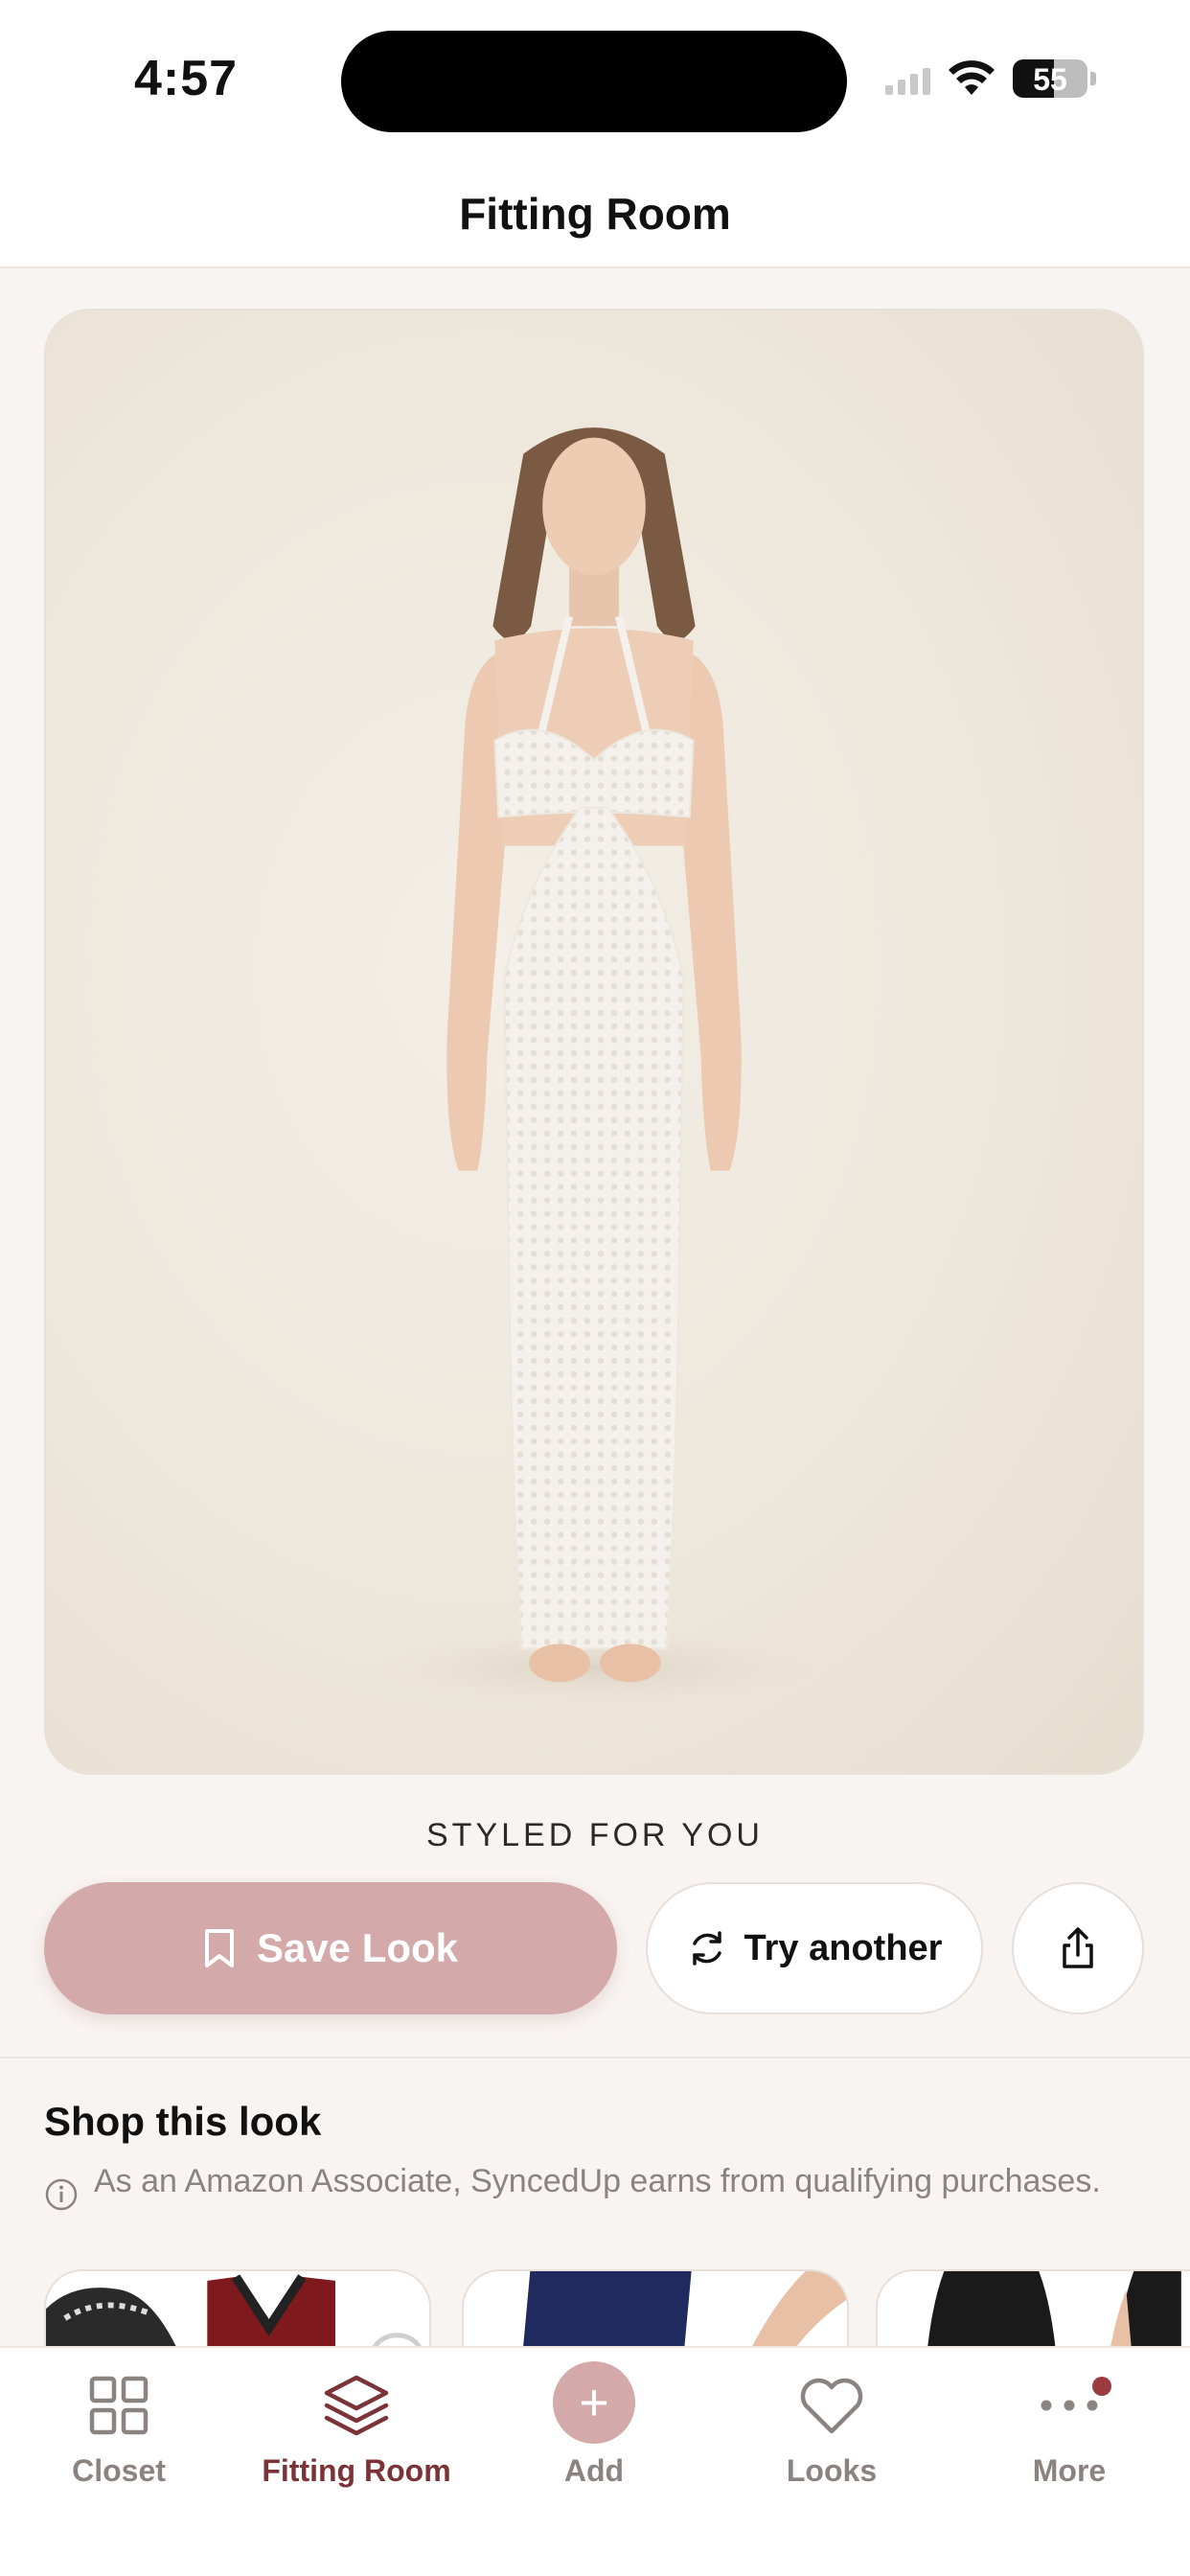  What do you see at coordinates (357, 2441) in the screenshot?
I see `tab-fitting-room: Fitting Room` at bounding box center [357, 2441].